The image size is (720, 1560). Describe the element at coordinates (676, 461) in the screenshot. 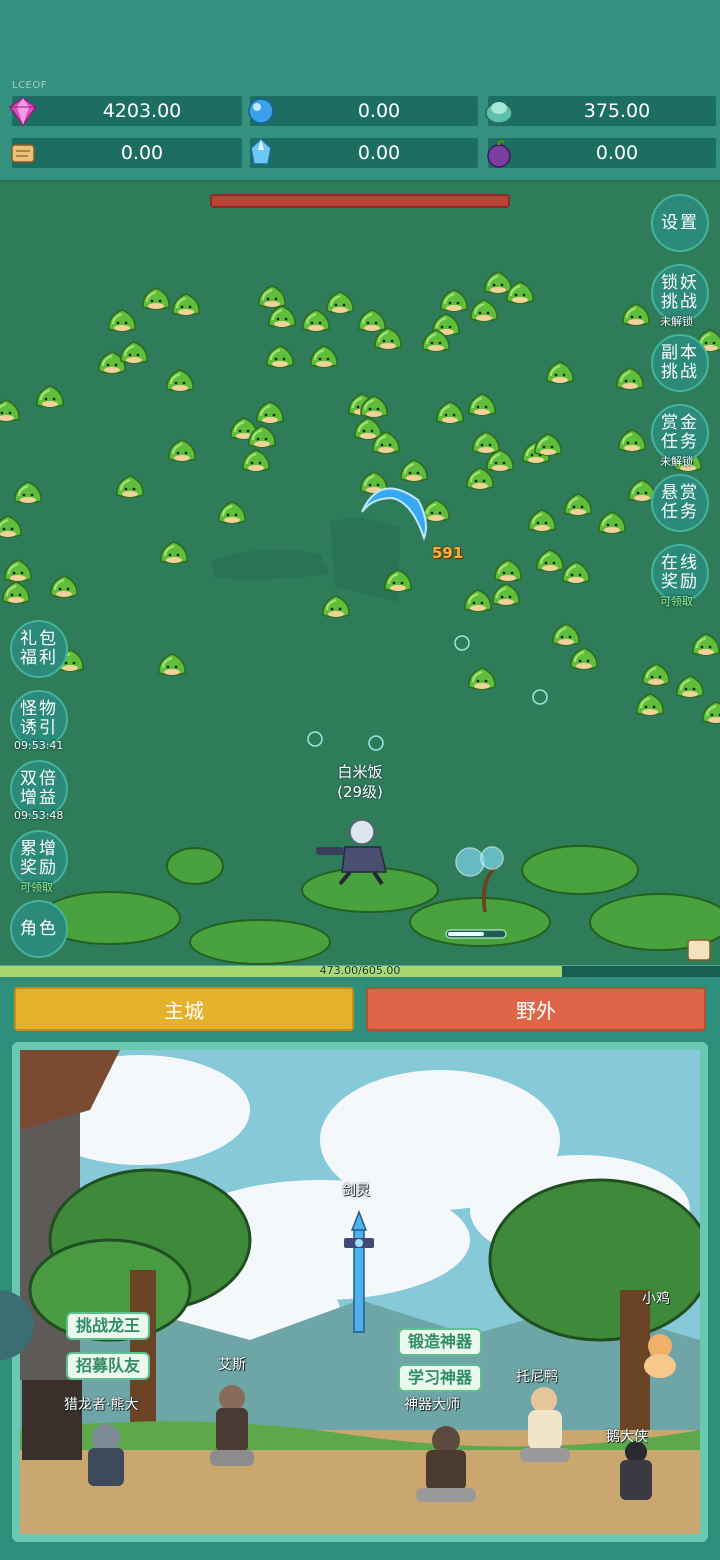

I see `bounty-status: 未解锁` at that location.